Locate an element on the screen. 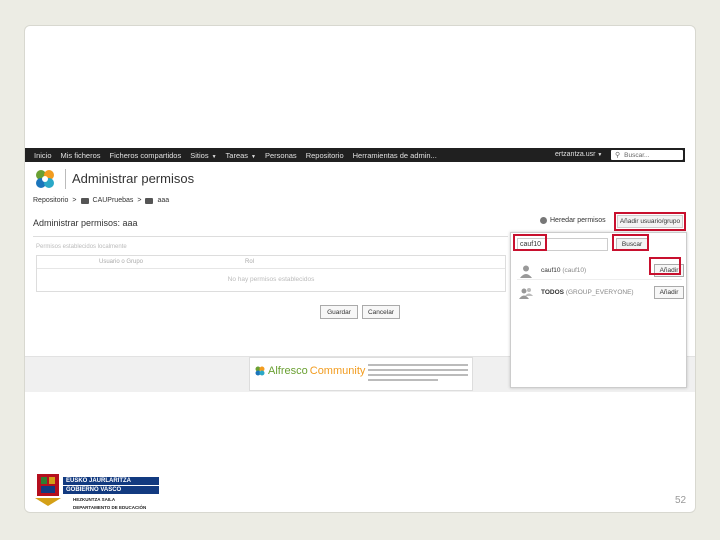  brand-name: Alfresco is located at coordinates (288, 371).